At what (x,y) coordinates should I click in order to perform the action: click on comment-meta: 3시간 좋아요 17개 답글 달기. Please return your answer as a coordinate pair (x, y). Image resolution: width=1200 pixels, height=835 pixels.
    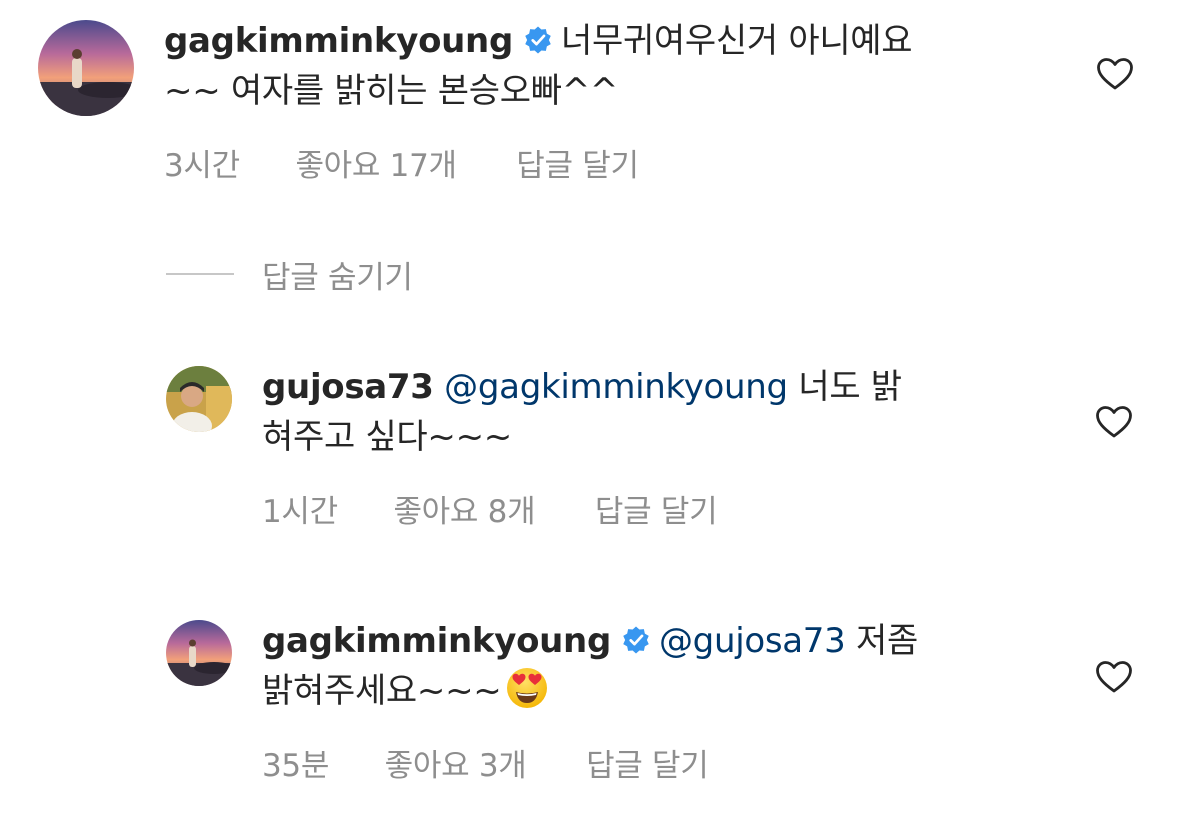
    Looking at the image, I should click on (401, 162).